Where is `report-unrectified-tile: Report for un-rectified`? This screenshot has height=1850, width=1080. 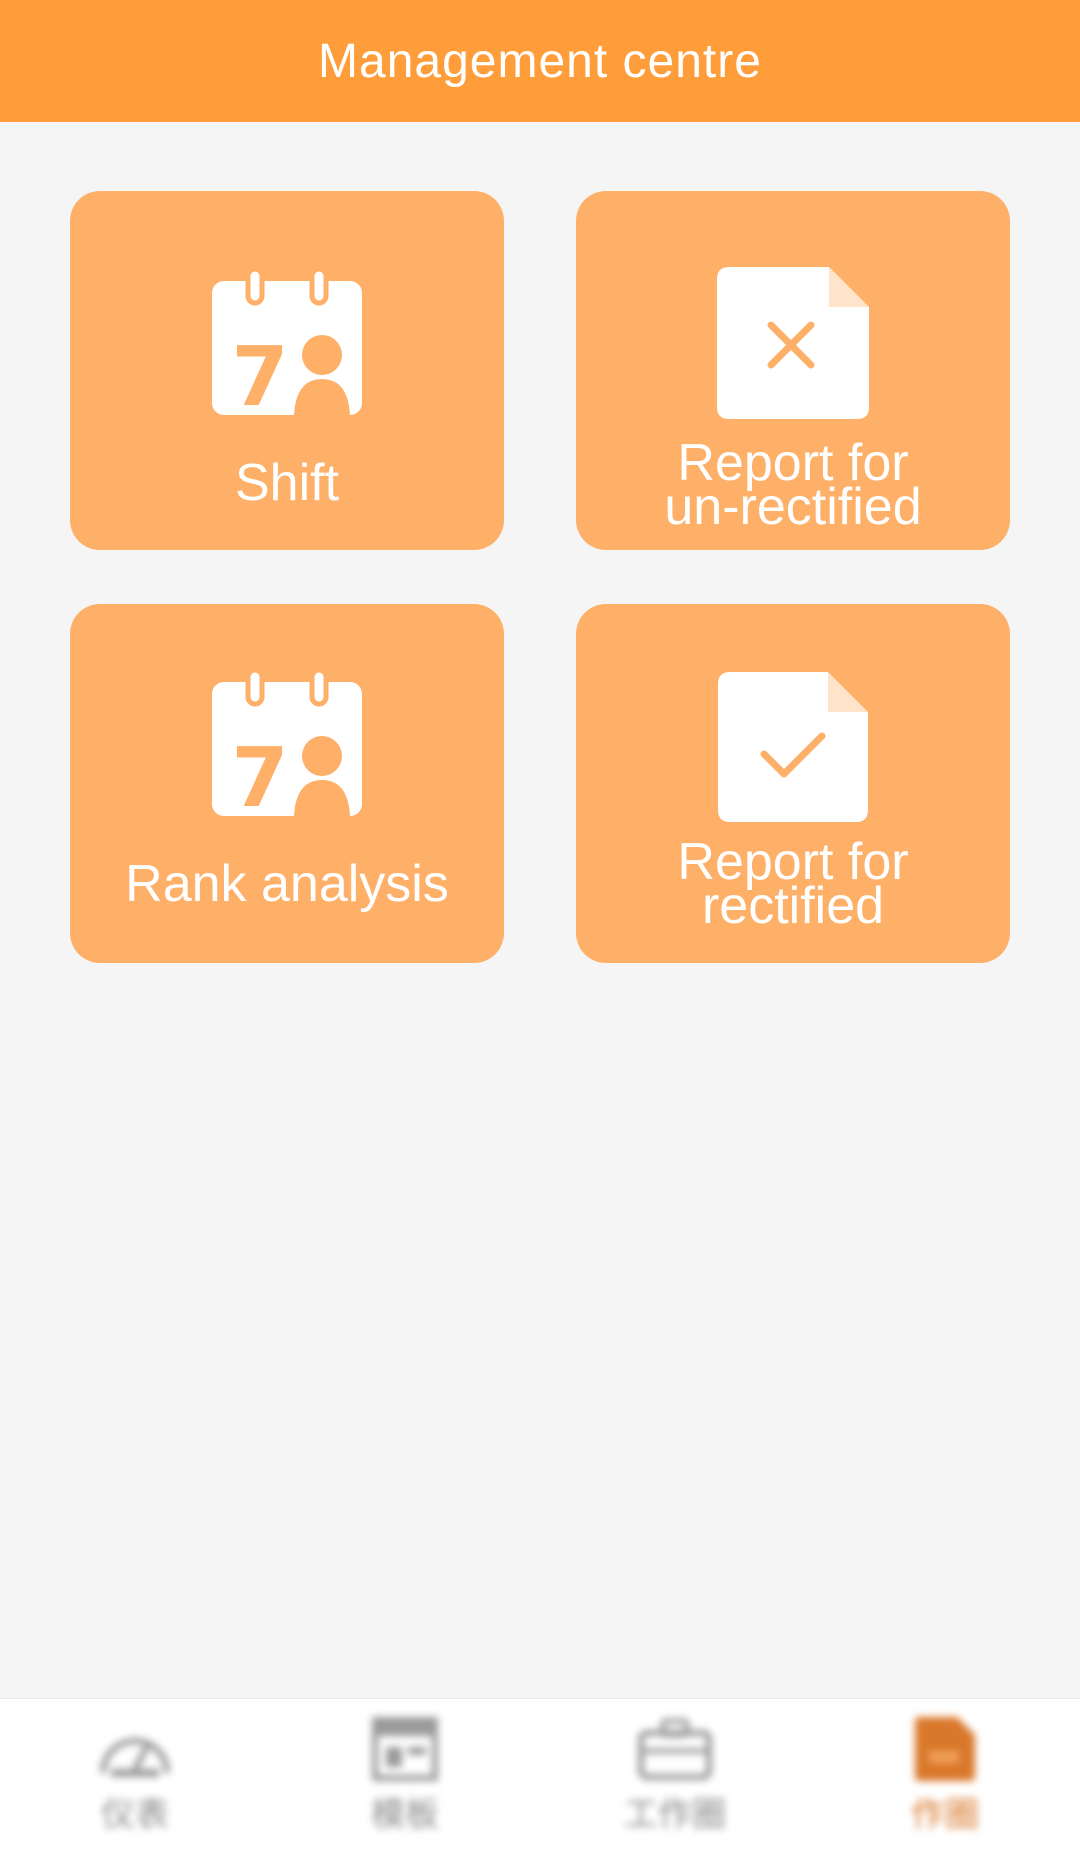
report-unrectified-tile: Report for un-rectified is located at coordinates (793, 370).